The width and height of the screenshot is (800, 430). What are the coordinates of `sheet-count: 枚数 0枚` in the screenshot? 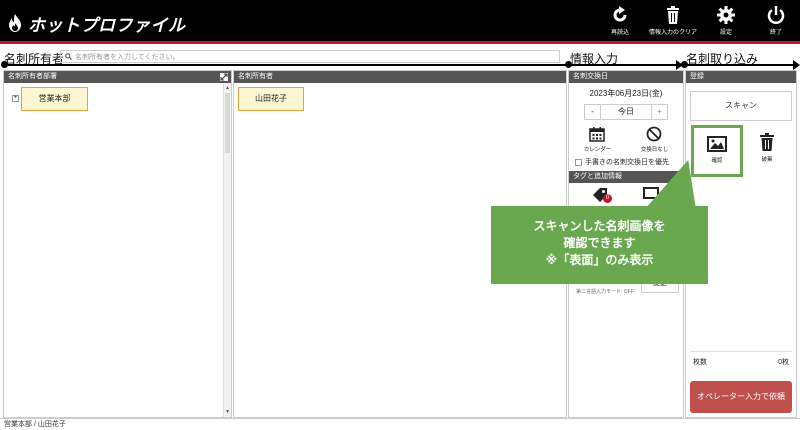 It's located at (741, 361).